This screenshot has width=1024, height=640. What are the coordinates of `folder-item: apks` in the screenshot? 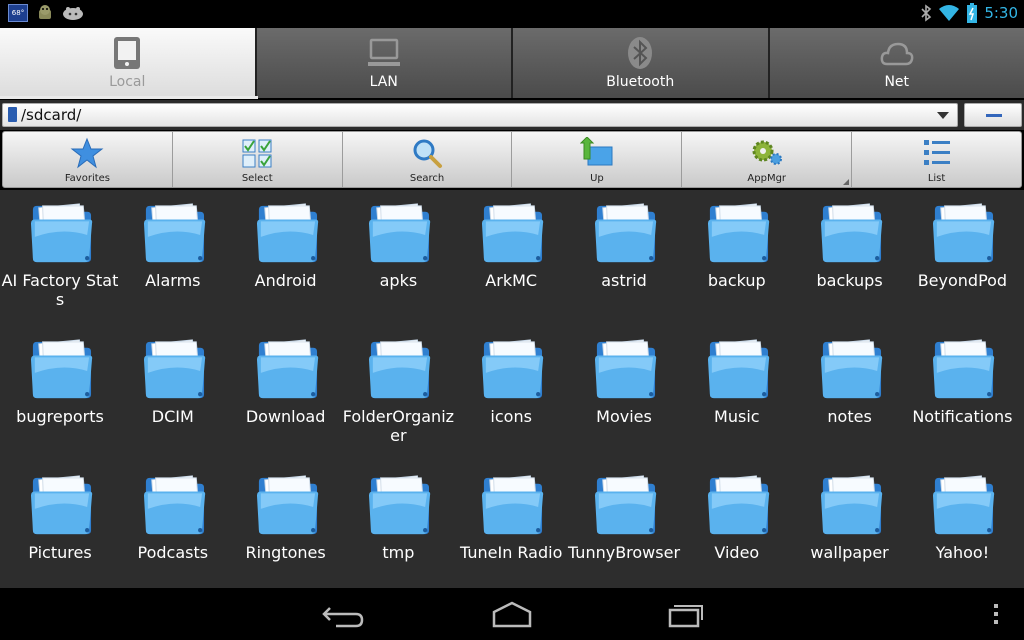 It's located at (398, 260).